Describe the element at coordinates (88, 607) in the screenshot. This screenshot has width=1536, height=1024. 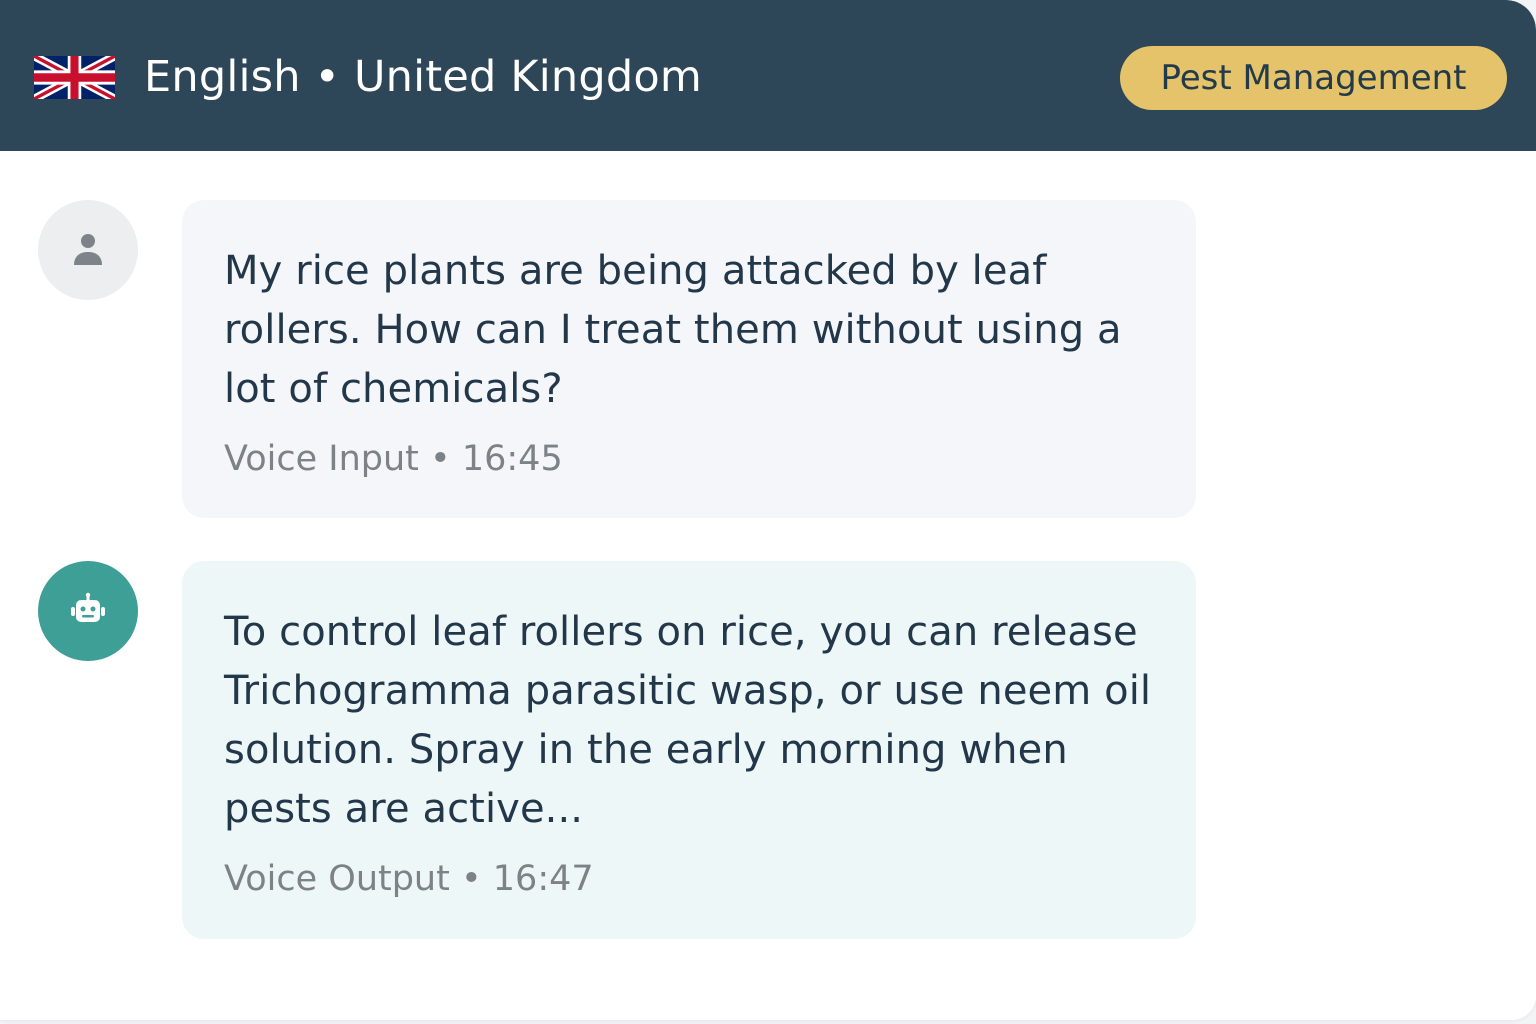
I see `robot-icon` at that location.